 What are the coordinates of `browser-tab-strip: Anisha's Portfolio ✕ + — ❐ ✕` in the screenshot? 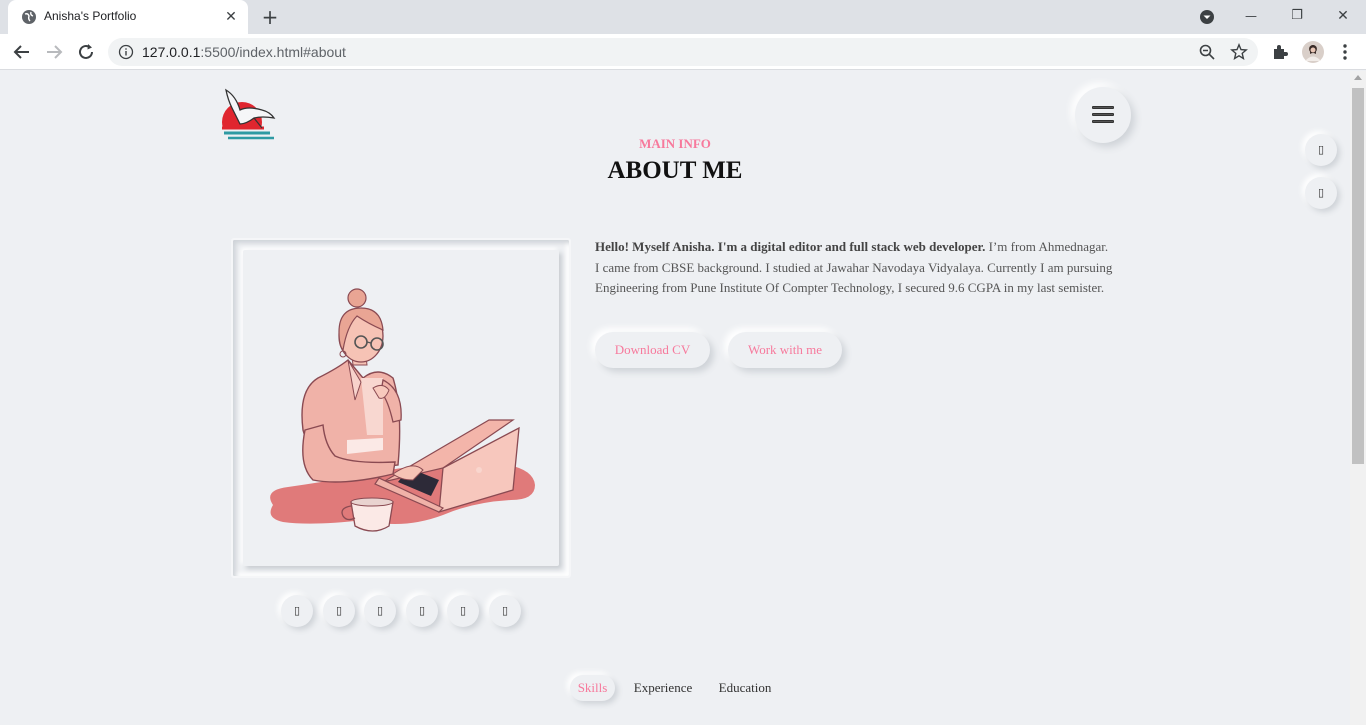 It's located at (683, 17).